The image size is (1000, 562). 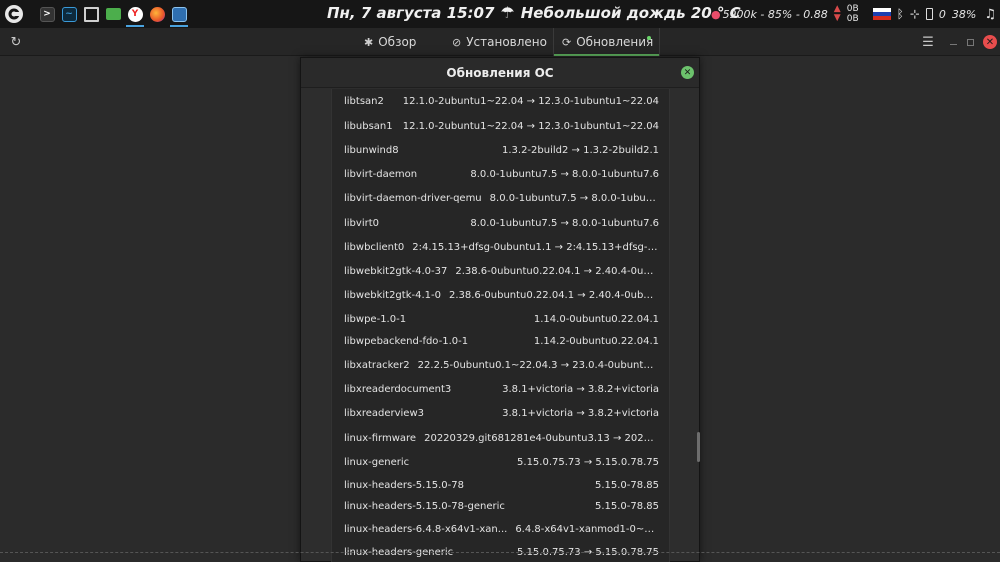 I want to click on hamburger-icon: ☰, so click(x=928, y=42).